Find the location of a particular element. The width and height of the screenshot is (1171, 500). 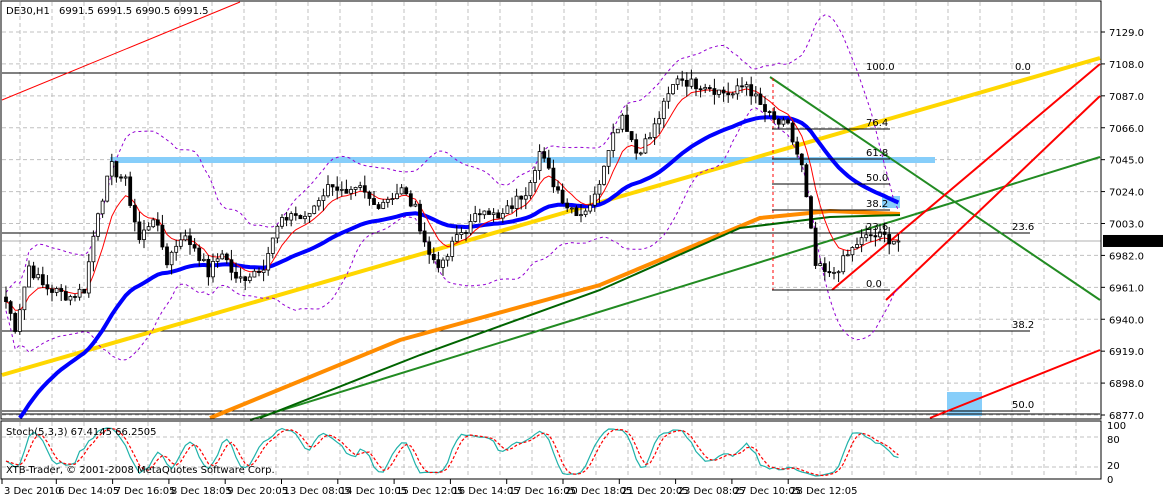

fib-level-label: 61.8 is located at coordinates (877, 153).